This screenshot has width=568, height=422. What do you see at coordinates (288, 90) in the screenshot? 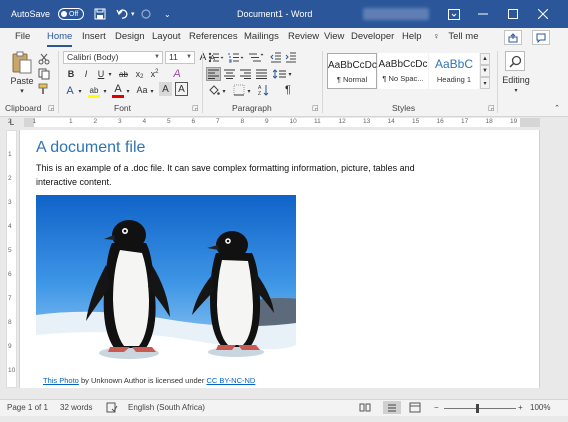
I see `show-formatting-marks-button: ¶` at bounding box center [288, 90].